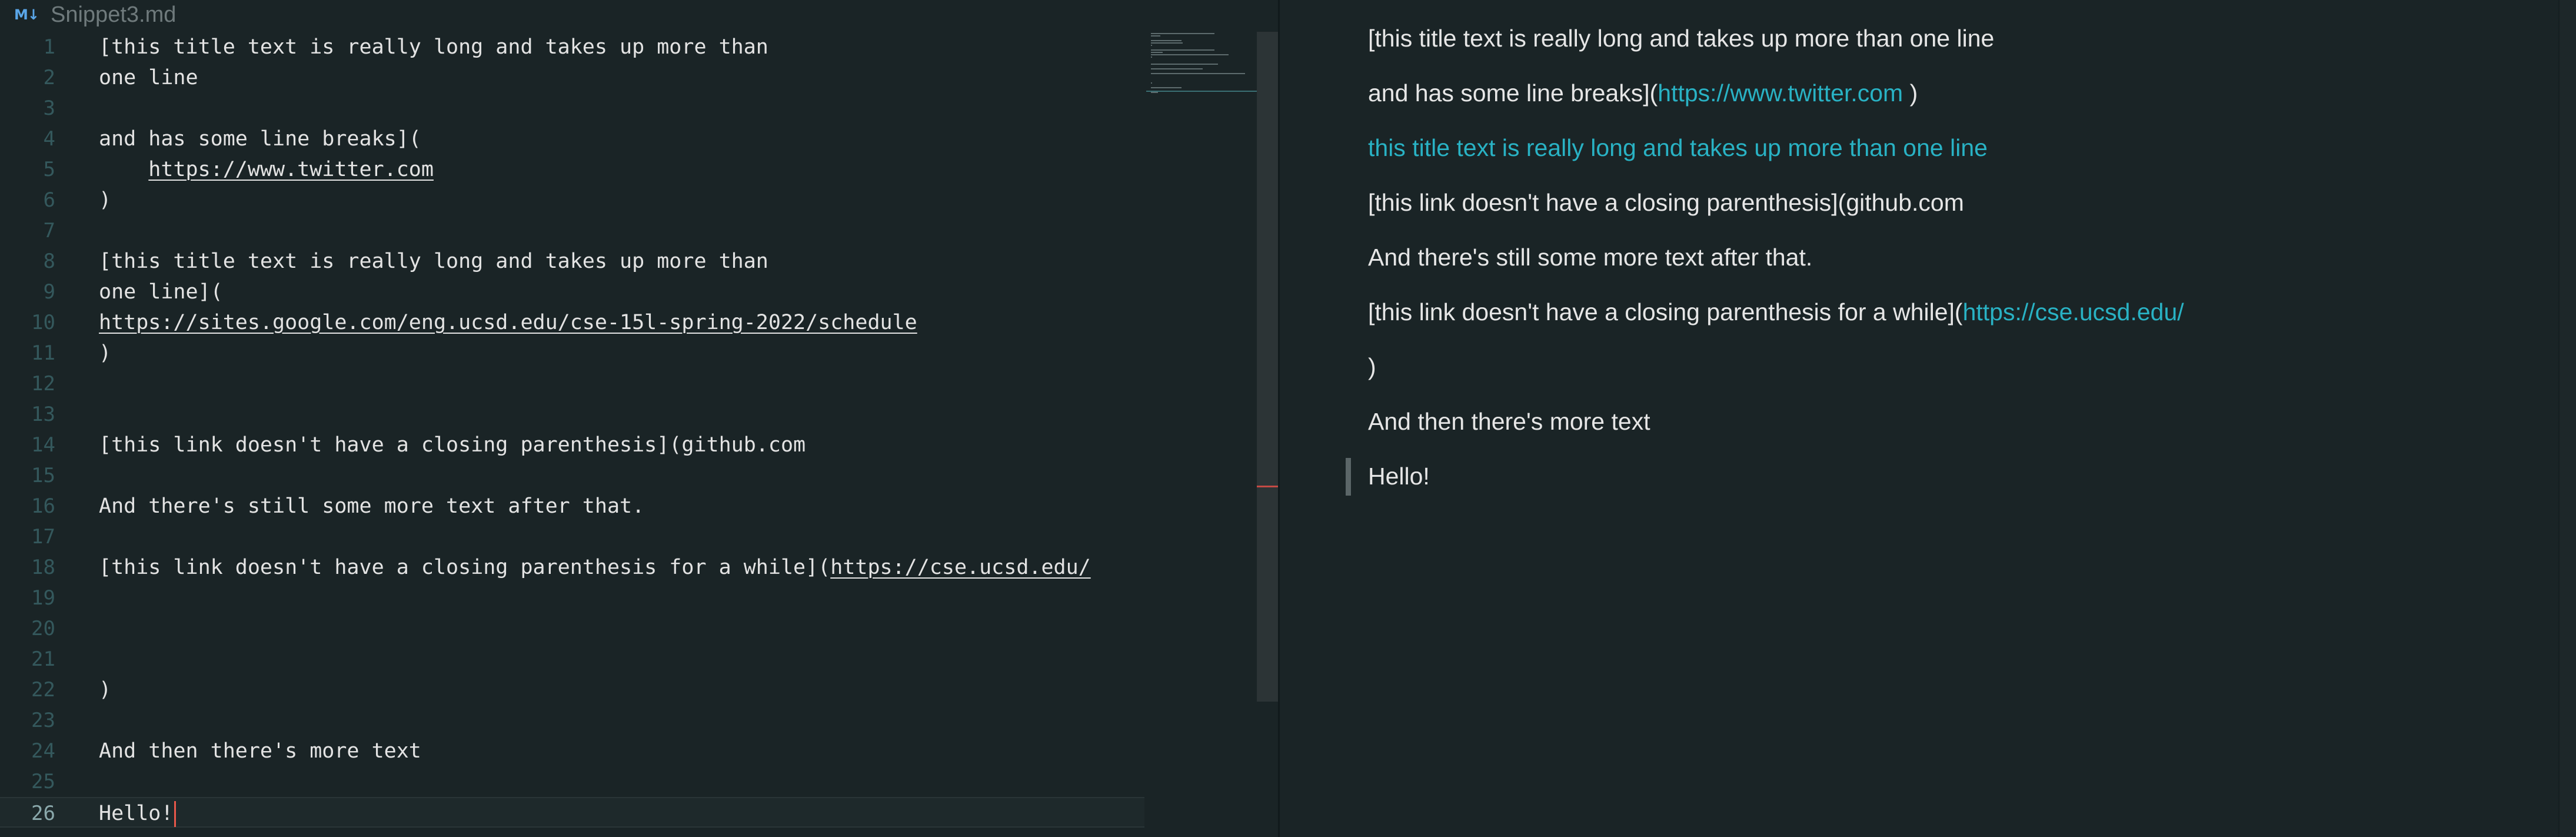 This screenshot has height=837, width=2576. What do you see at coordinates (260, 139) in the screenshot?
I see `code-text: and has some line breaks](` at bounding box center [260, 139].